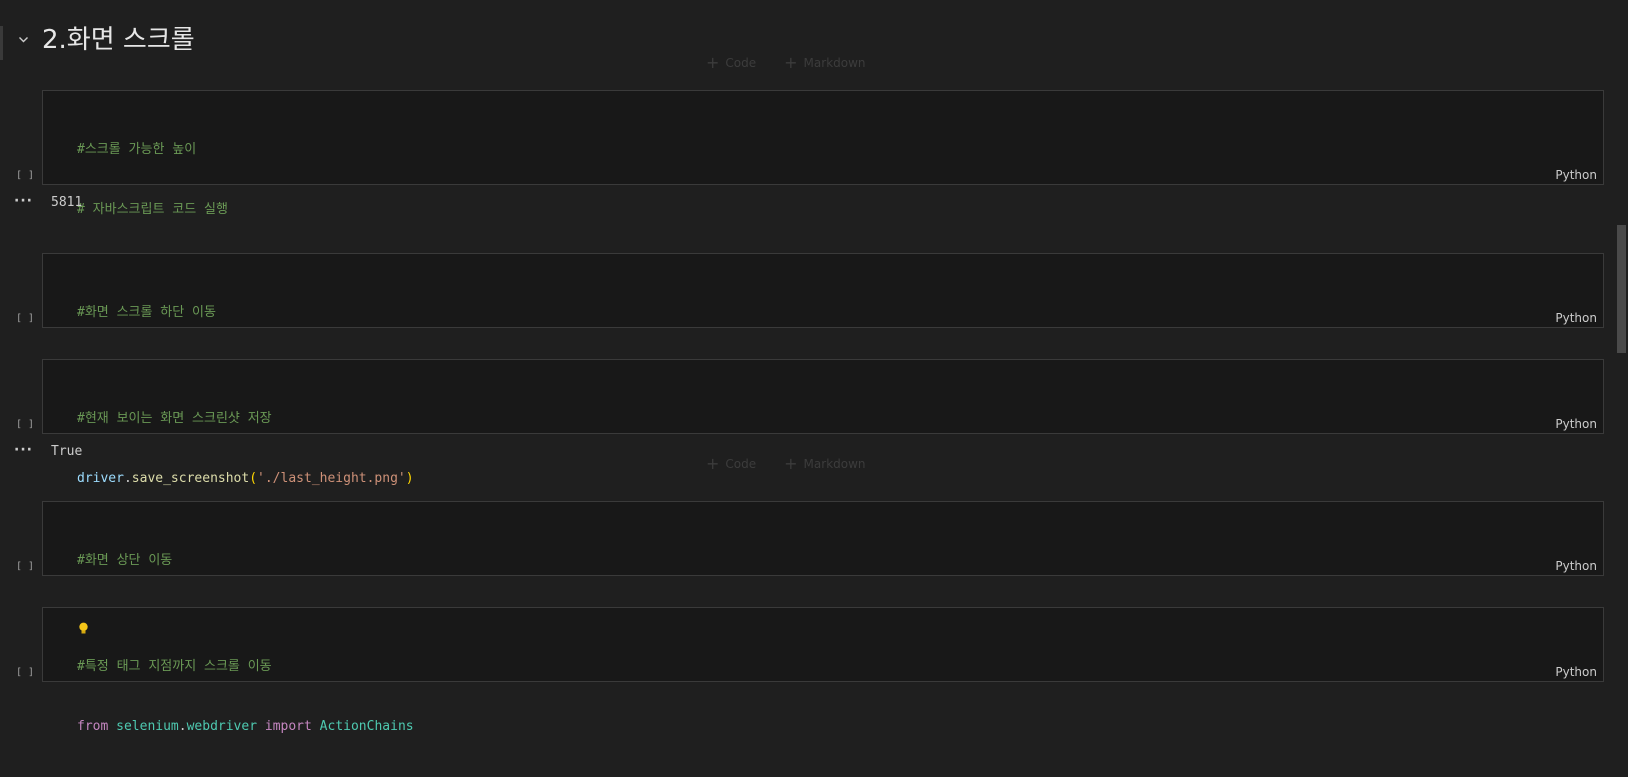 The height and width of the screenshot is (777, 1628). Describe the element at coordinates (67, 202) in the screenshot. I see `cell-output: 5811` at that location.